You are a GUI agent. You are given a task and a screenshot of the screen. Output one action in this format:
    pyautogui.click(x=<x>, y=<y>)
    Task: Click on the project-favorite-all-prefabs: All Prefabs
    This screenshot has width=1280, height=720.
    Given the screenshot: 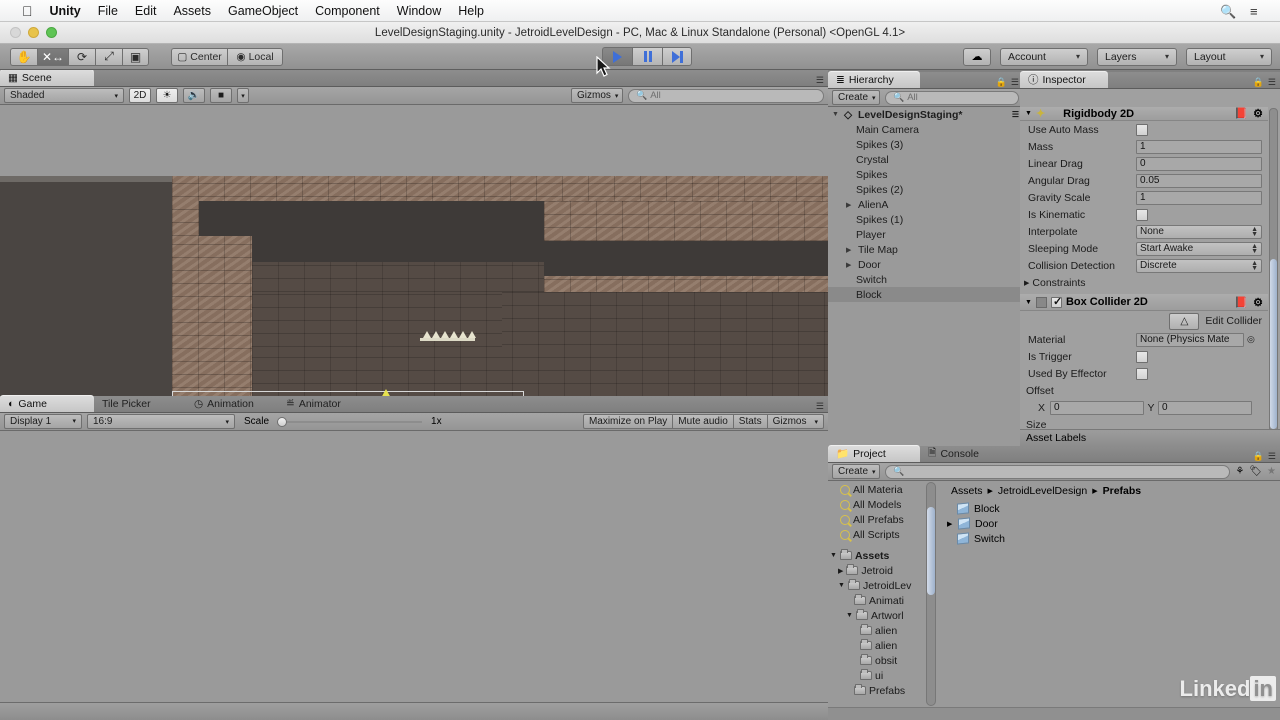 What is the action you would take?
    pyautogui.click(x=882, y=519)
    